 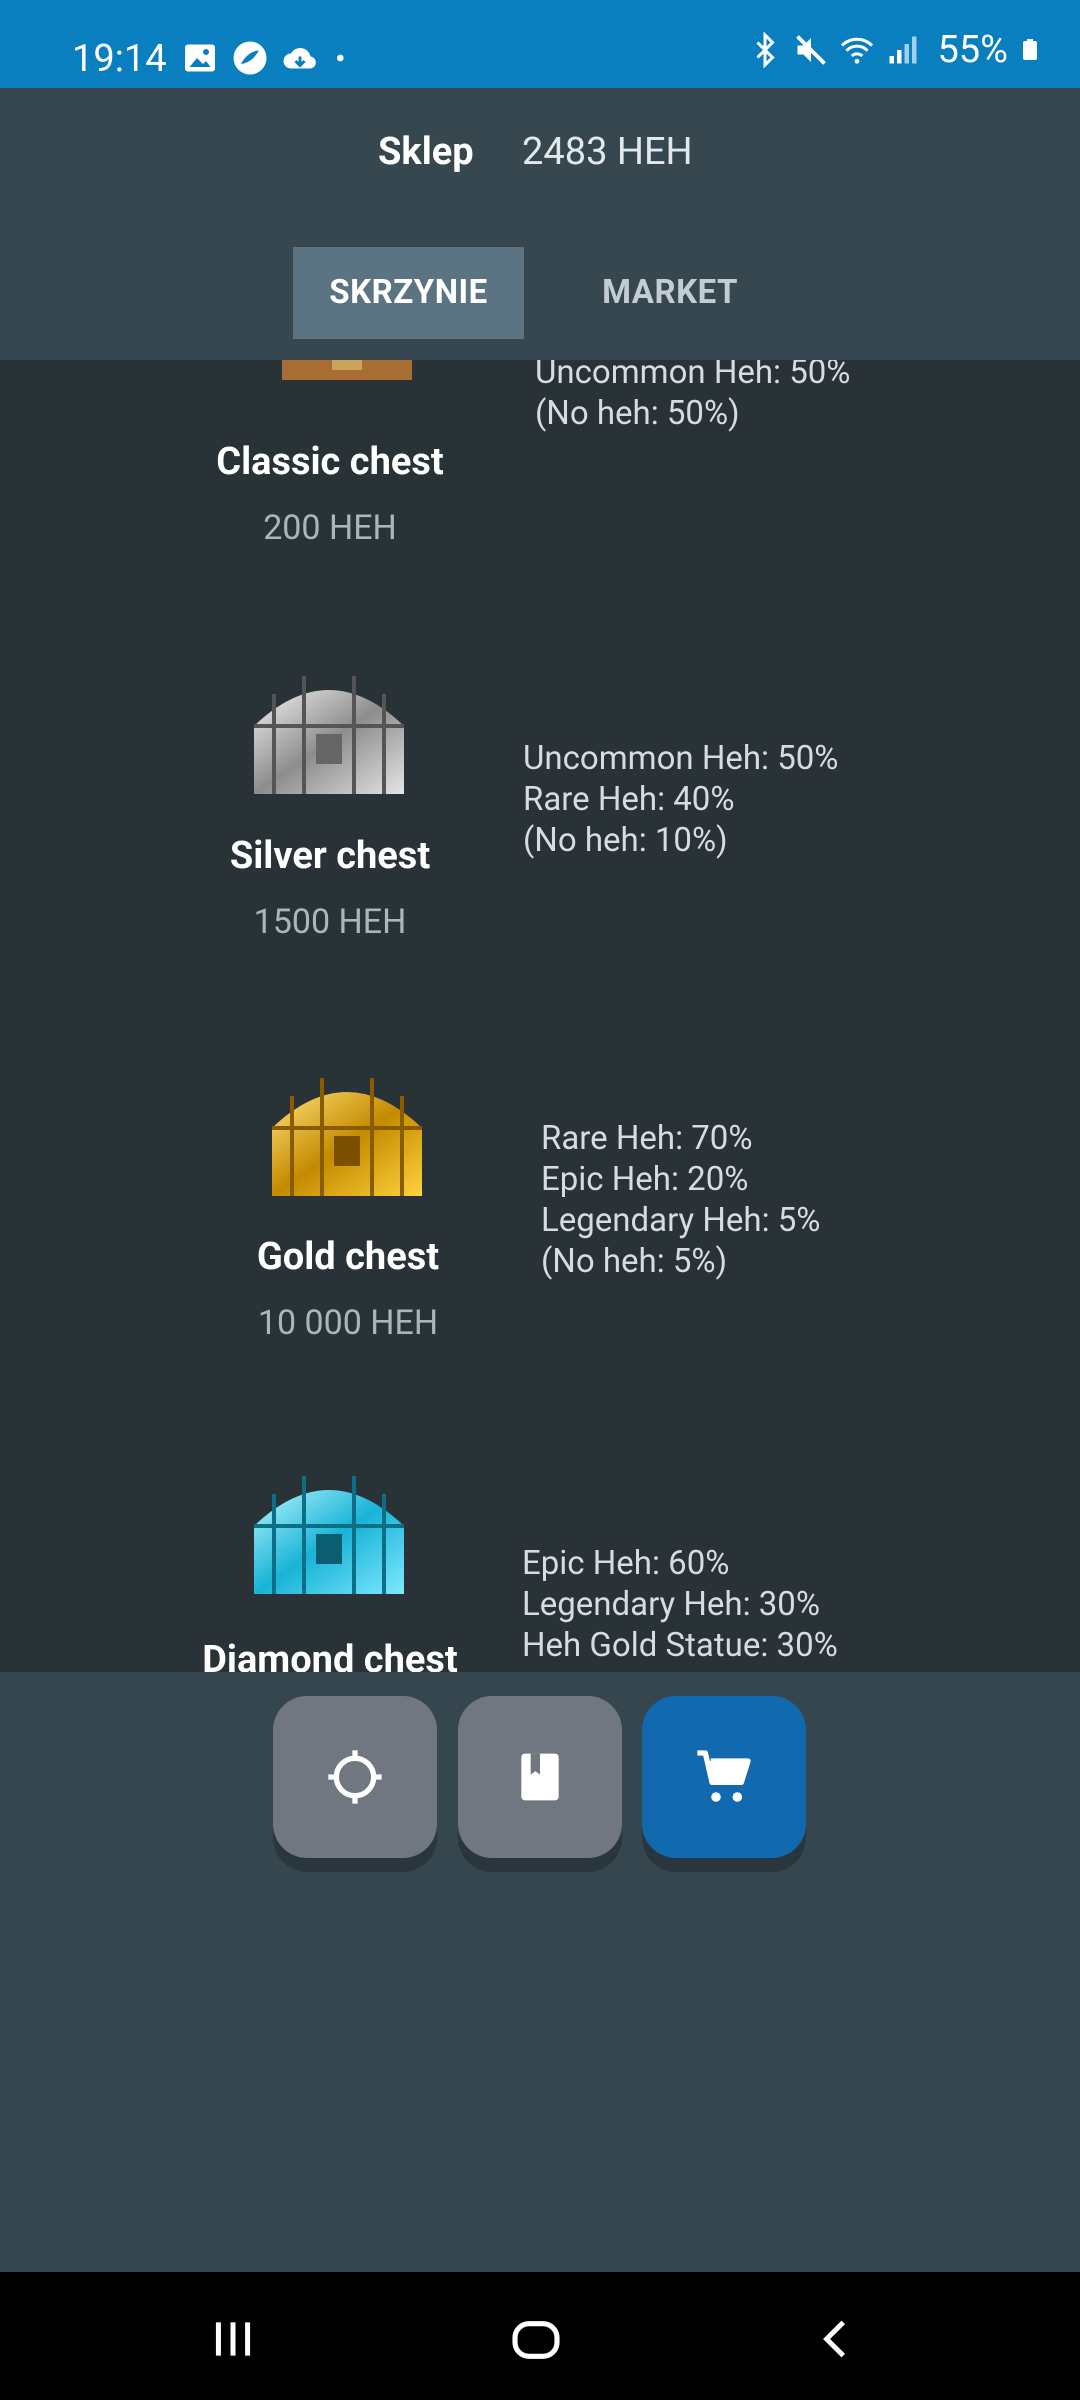 What do you see at coordinates (348, 1257) in the screenshot?
I see `chest-name: Gold chest` at bounding box center [348, 1257].